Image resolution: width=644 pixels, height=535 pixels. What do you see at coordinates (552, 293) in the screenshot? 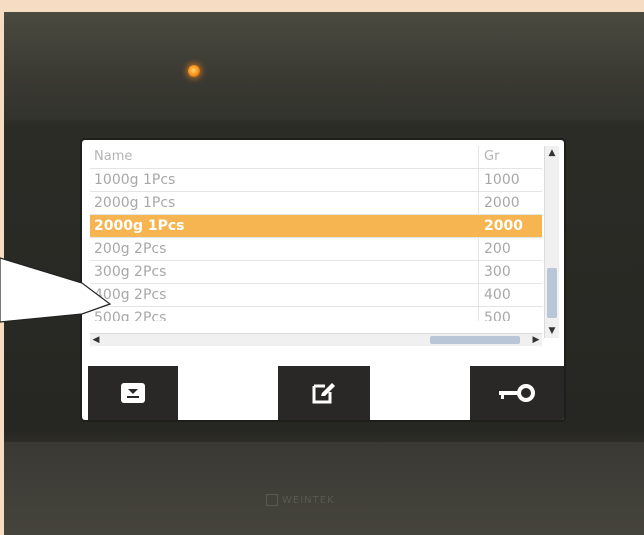
I see `vertical-scroll-thumb` at bounding box center [552, 293].